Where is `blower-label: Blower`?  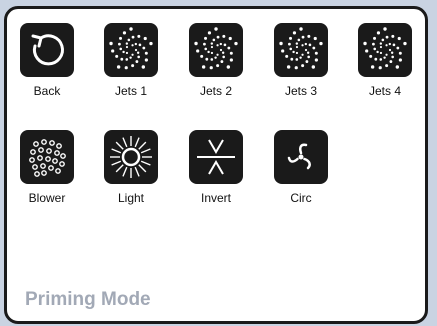 blower-label: Blower is located at coordinates (47, 198).